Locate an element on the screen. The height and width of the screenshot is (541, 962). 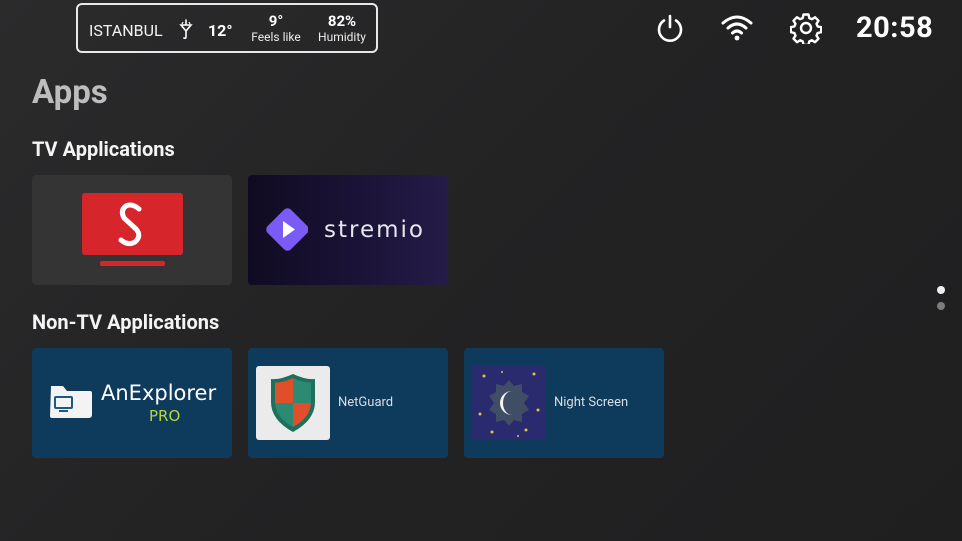
app-tile-netguard: NetGuard is located at coordinates (348, 403).